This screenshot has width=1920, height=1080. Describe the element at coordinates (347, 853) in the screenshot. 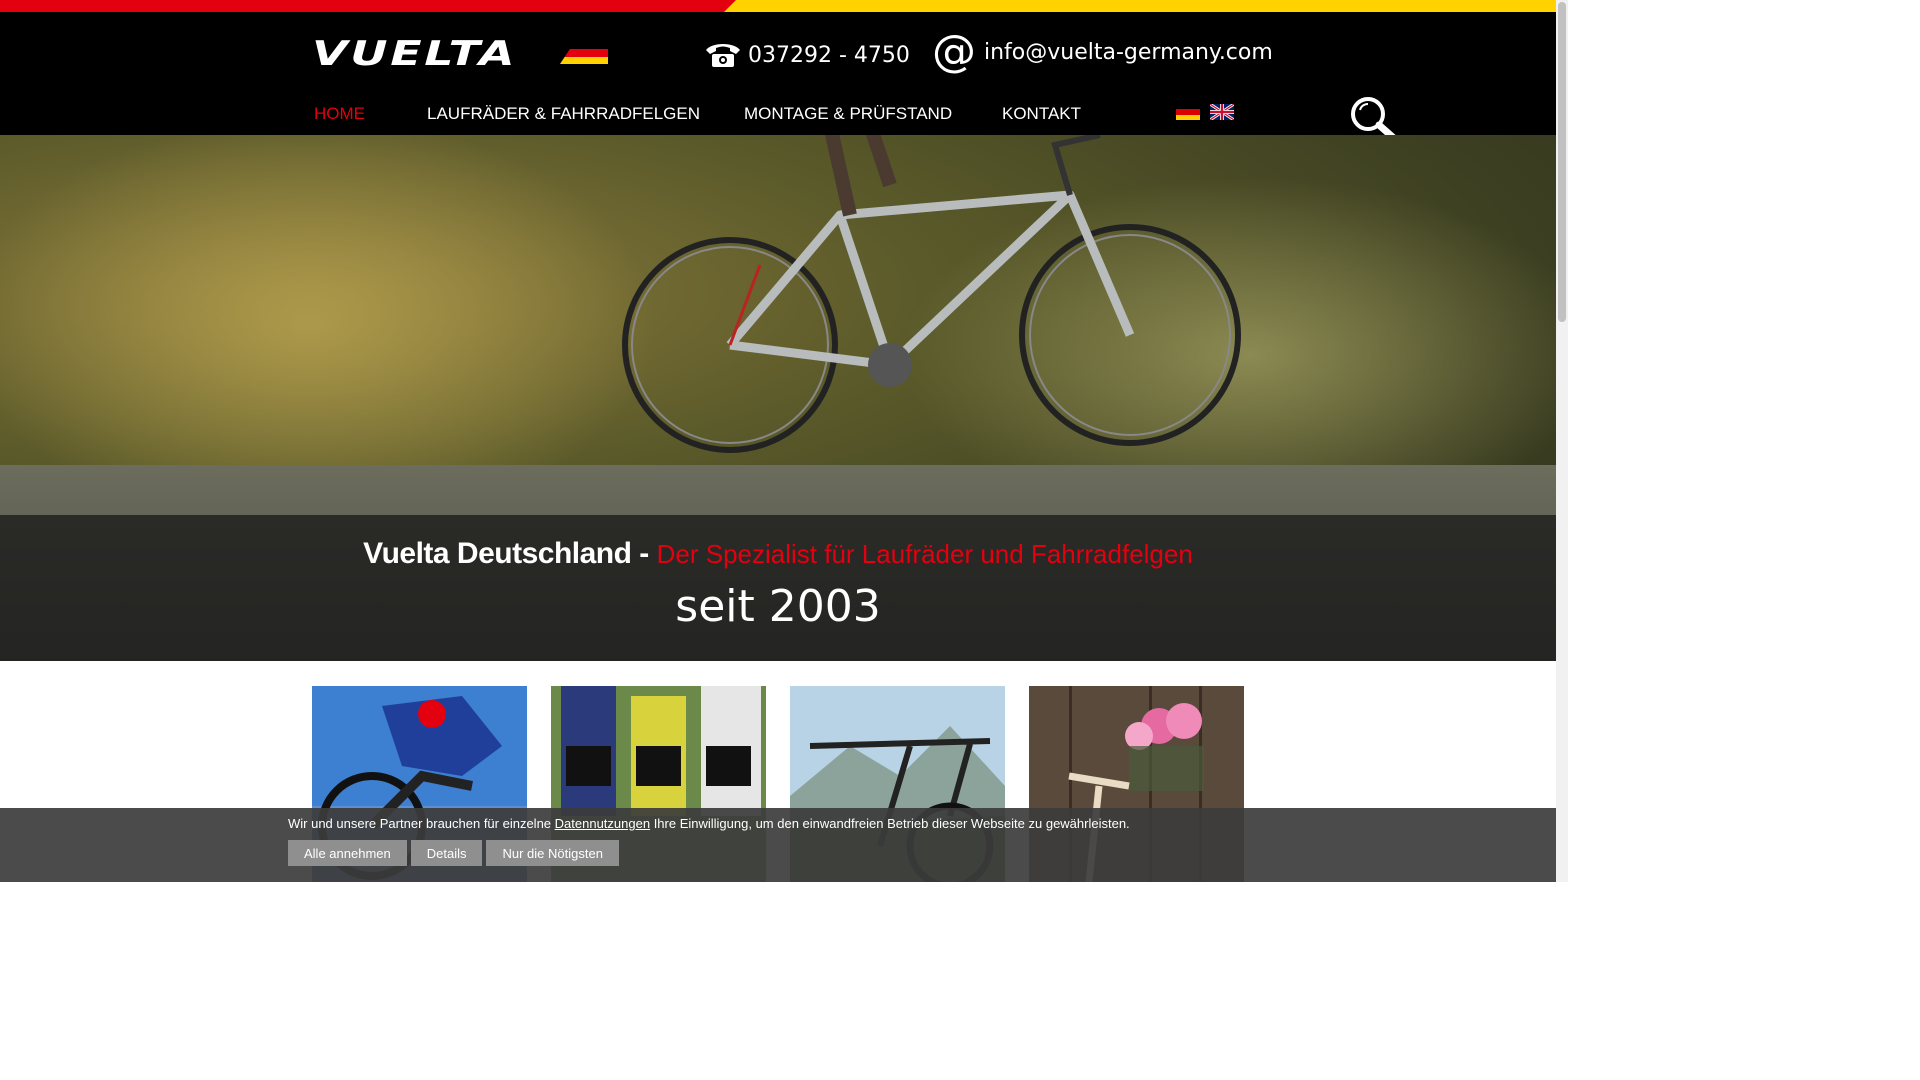

I see `accept-all-button: Alle annehmen` at that location.